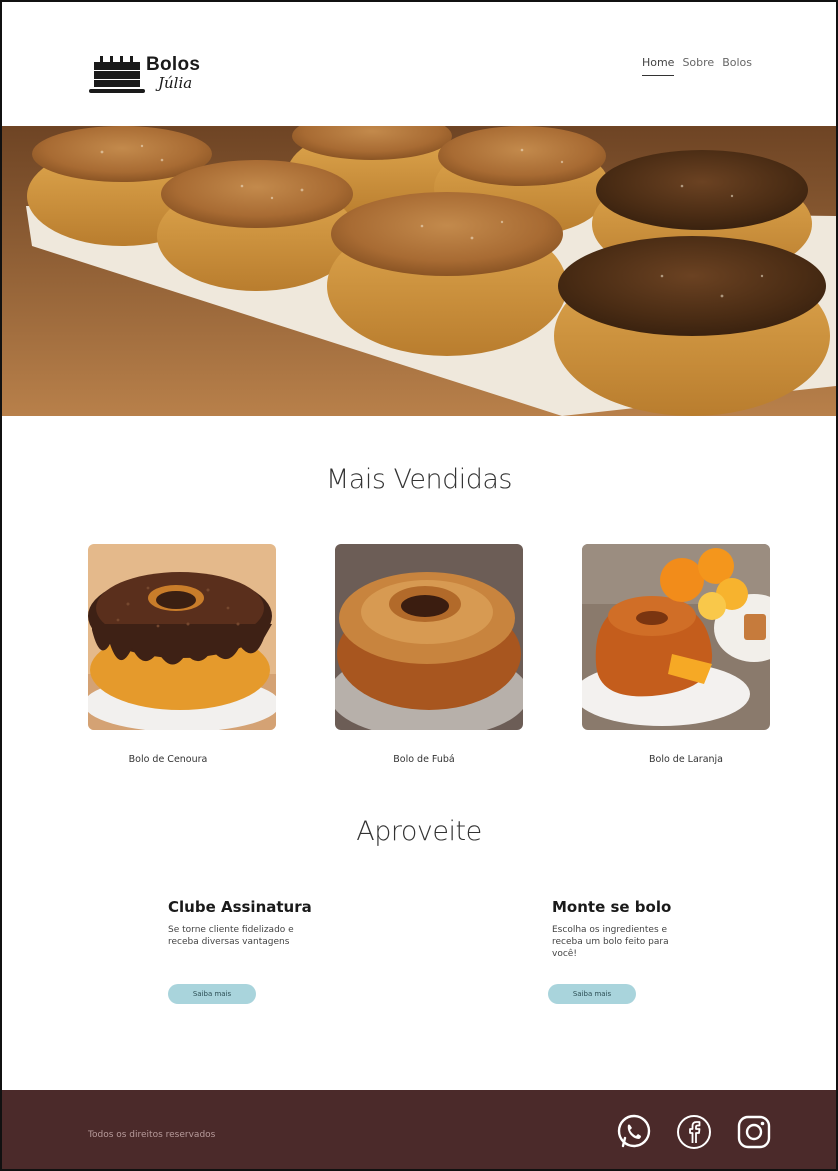 Image resolution: width=838 pixels, height=1171 pixels. Describe the element at coordinates (754, 1132) in the screenshot. I see `instagram-icon` at that location.